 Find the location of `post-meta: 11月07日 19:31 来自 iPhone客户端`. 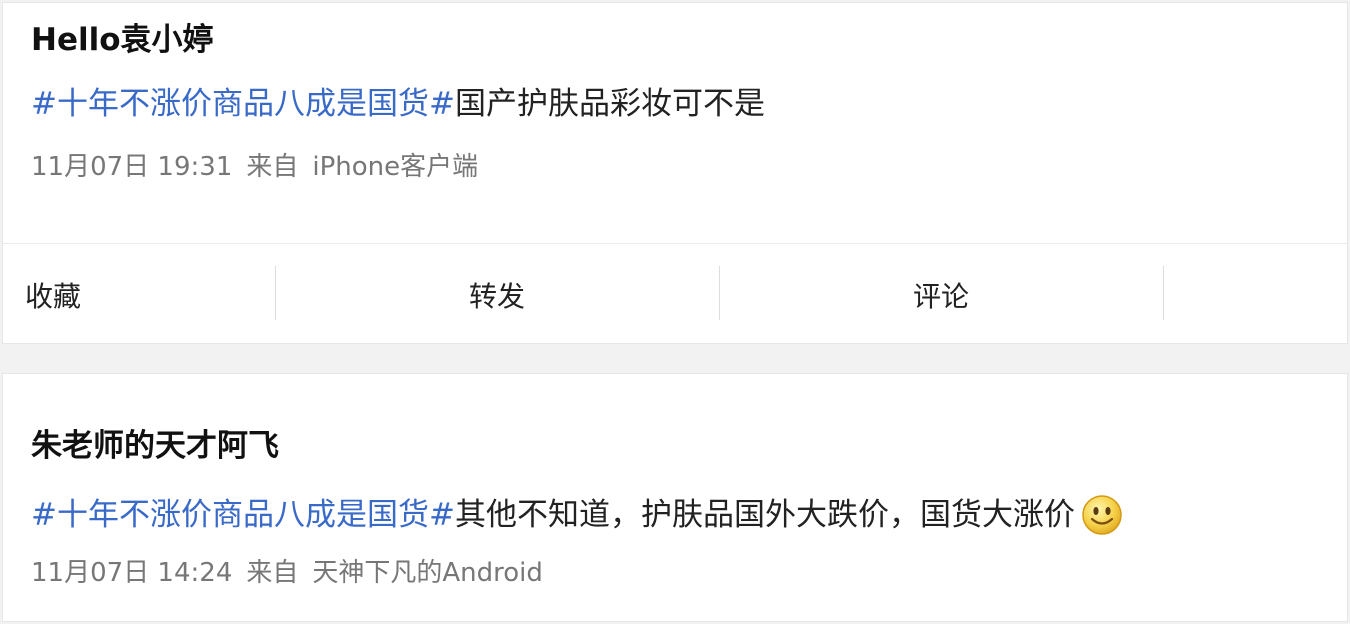

post-meta: 11月07日 19:31 来自 iPhone客户端 is located at coordinates (254, 167).